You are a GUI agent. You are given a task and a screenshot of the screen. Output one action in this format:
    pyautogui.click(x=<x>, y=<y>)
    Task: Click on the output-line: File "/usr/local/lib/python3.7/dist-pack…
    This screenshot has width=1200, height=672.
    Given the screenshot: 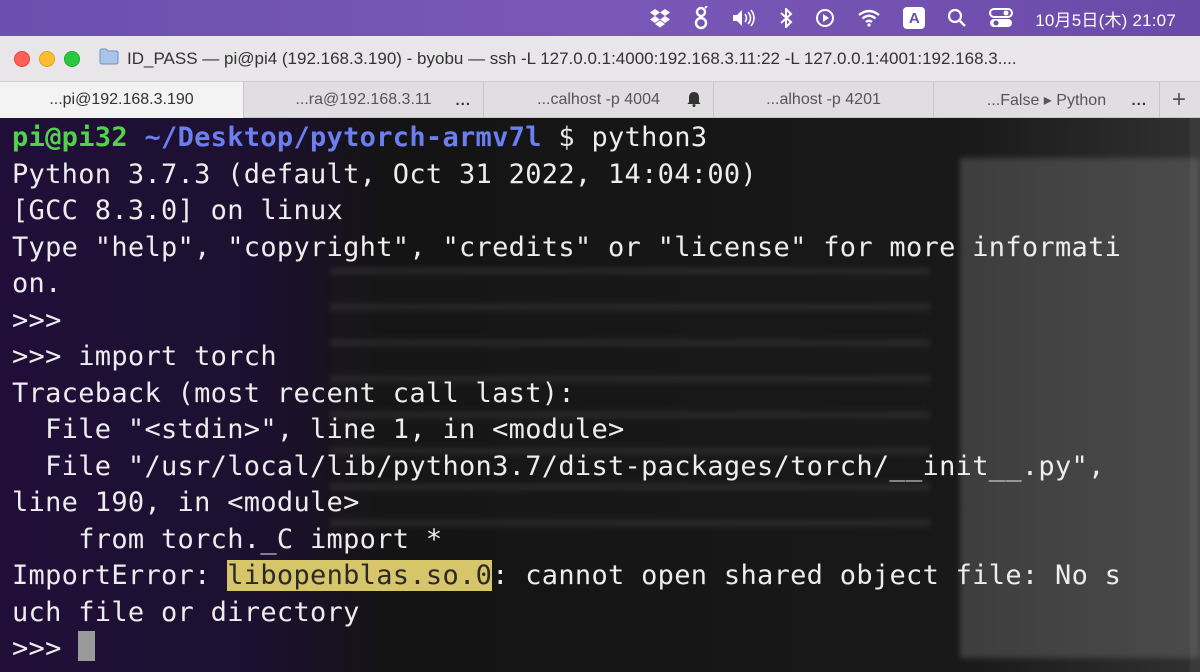 What is the action you would take?
    pyautogui.click(x=558, y=466)
    